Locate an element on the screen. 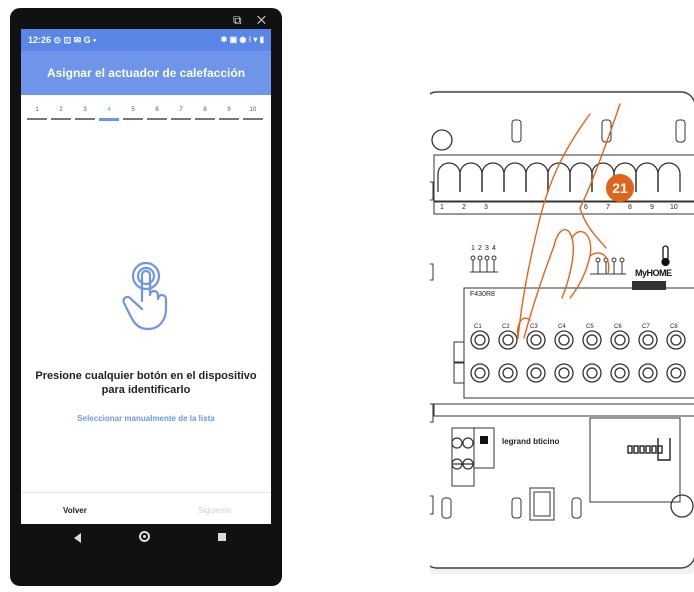  touch-icon is located at coordinates (146, 297).